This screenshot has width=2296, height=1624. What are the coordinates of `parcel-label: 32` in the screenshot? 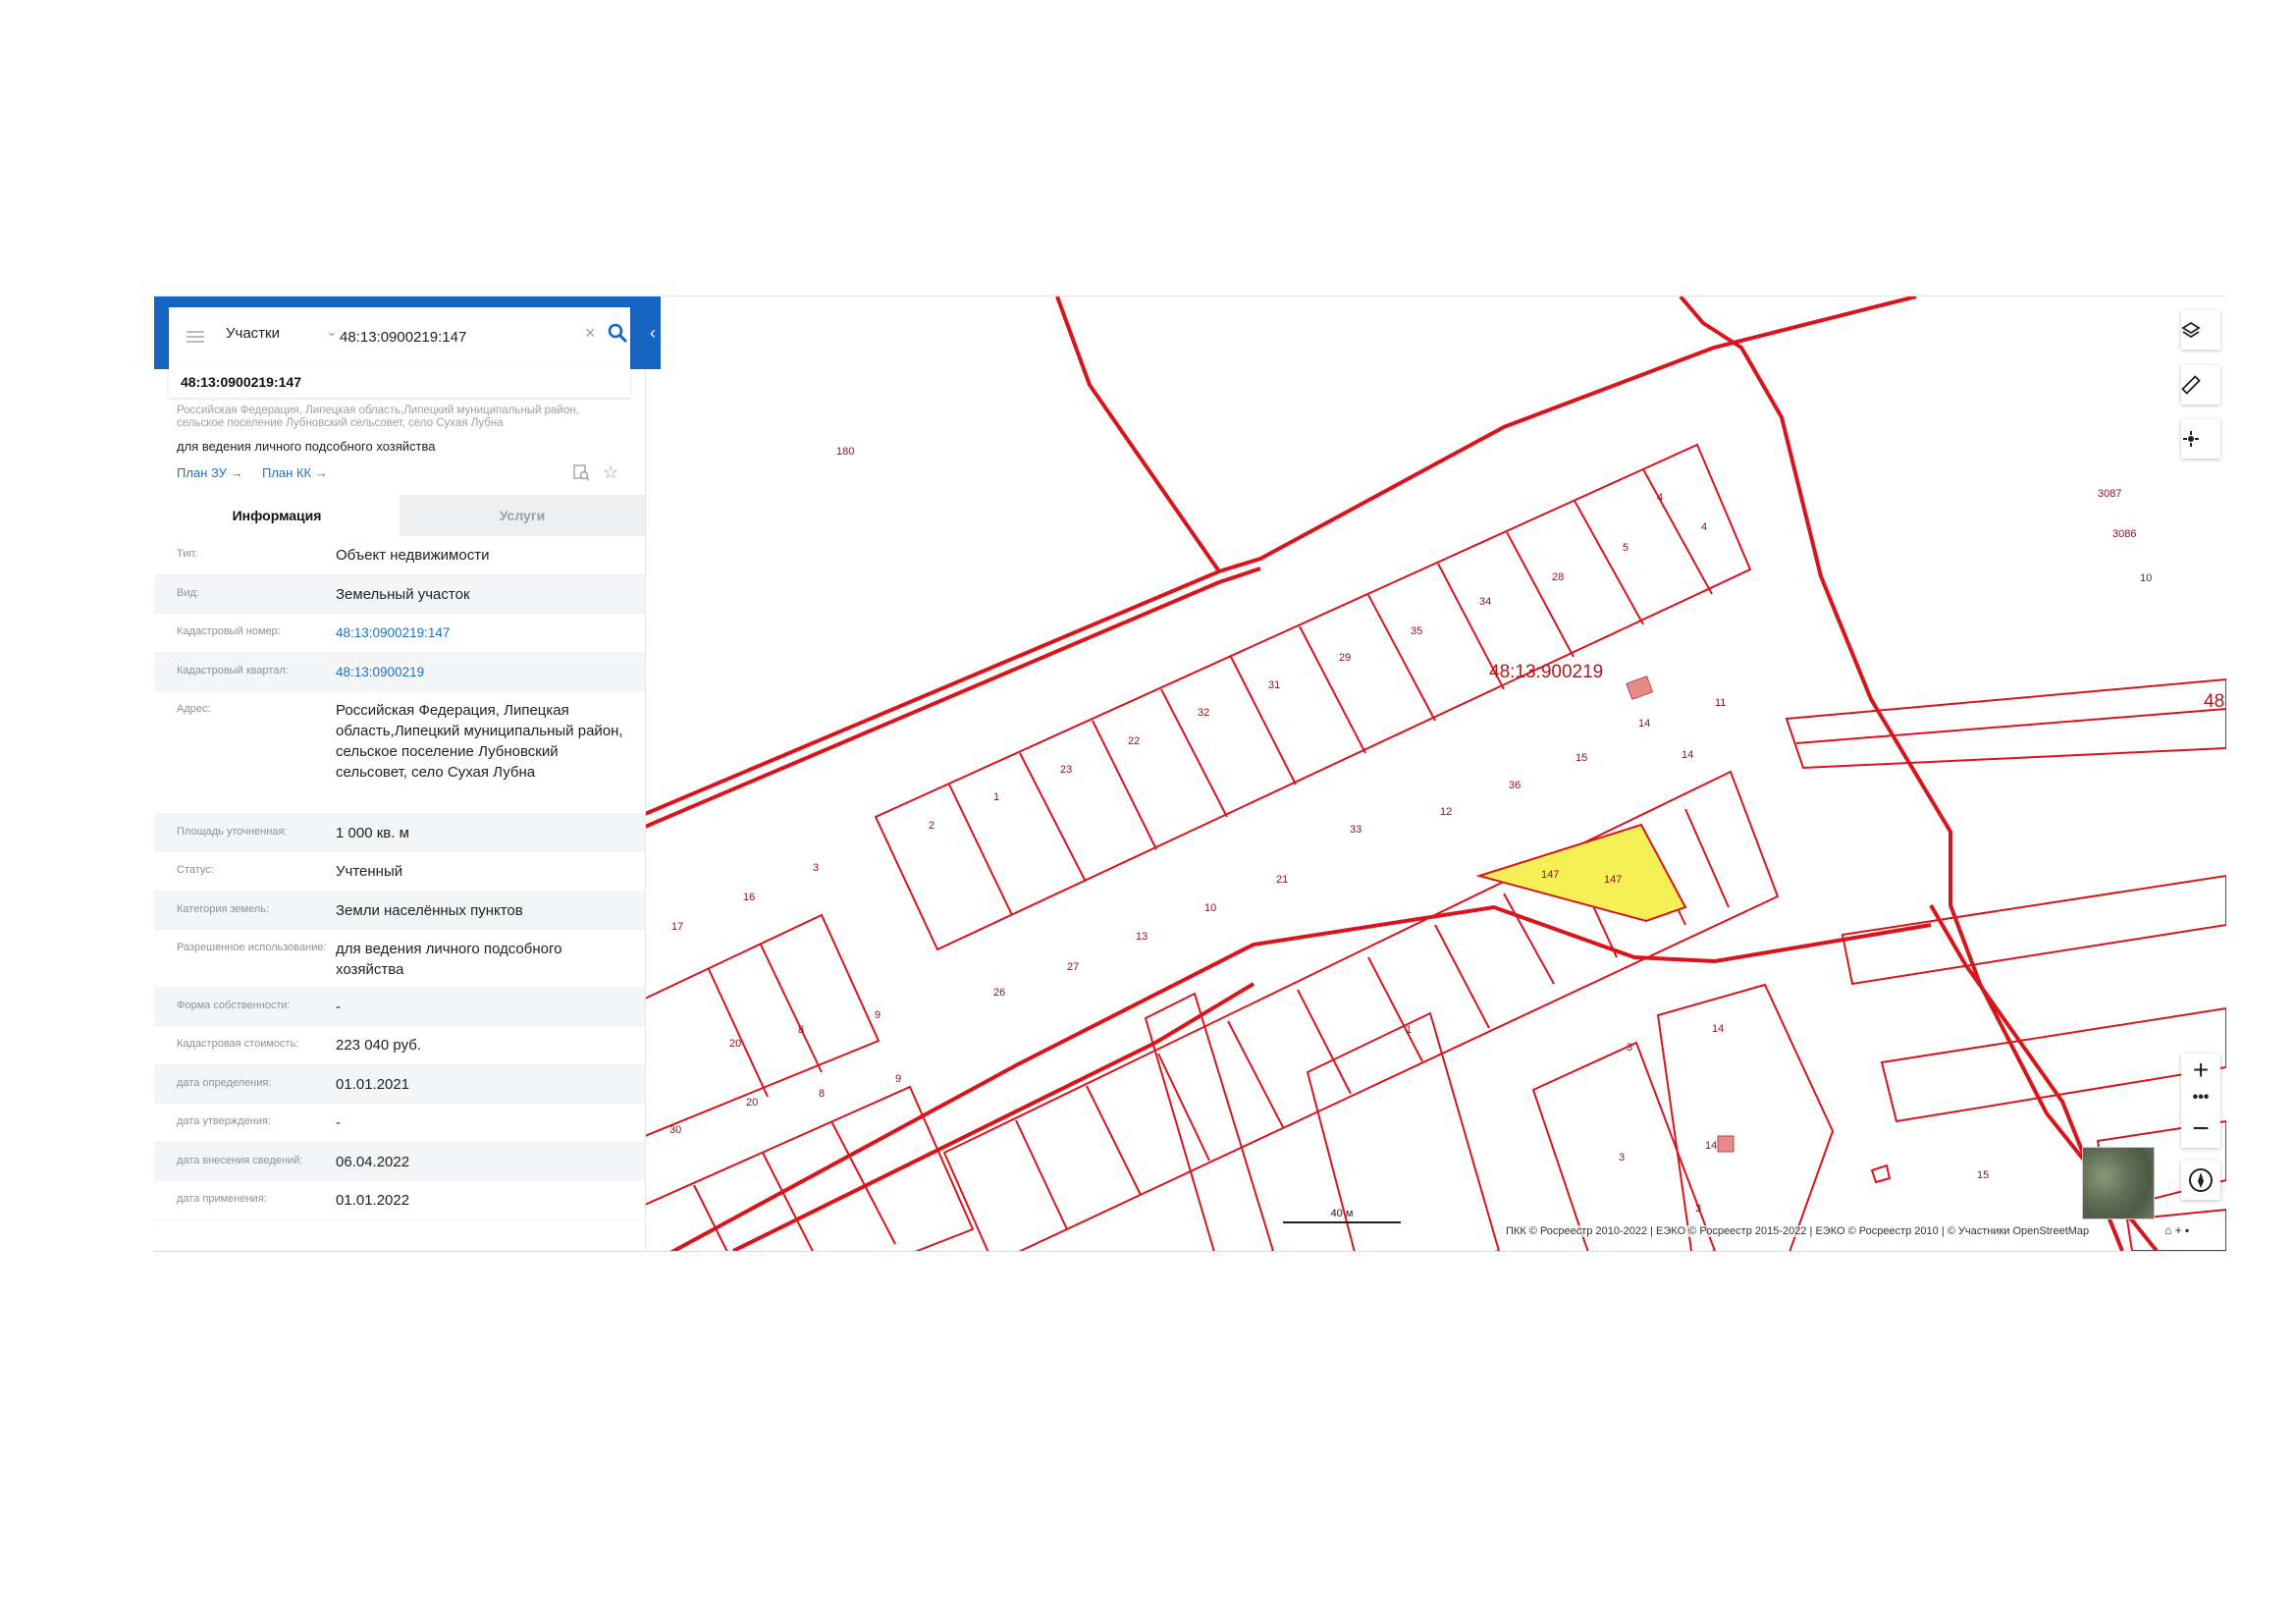 It's located at (1203, 713).